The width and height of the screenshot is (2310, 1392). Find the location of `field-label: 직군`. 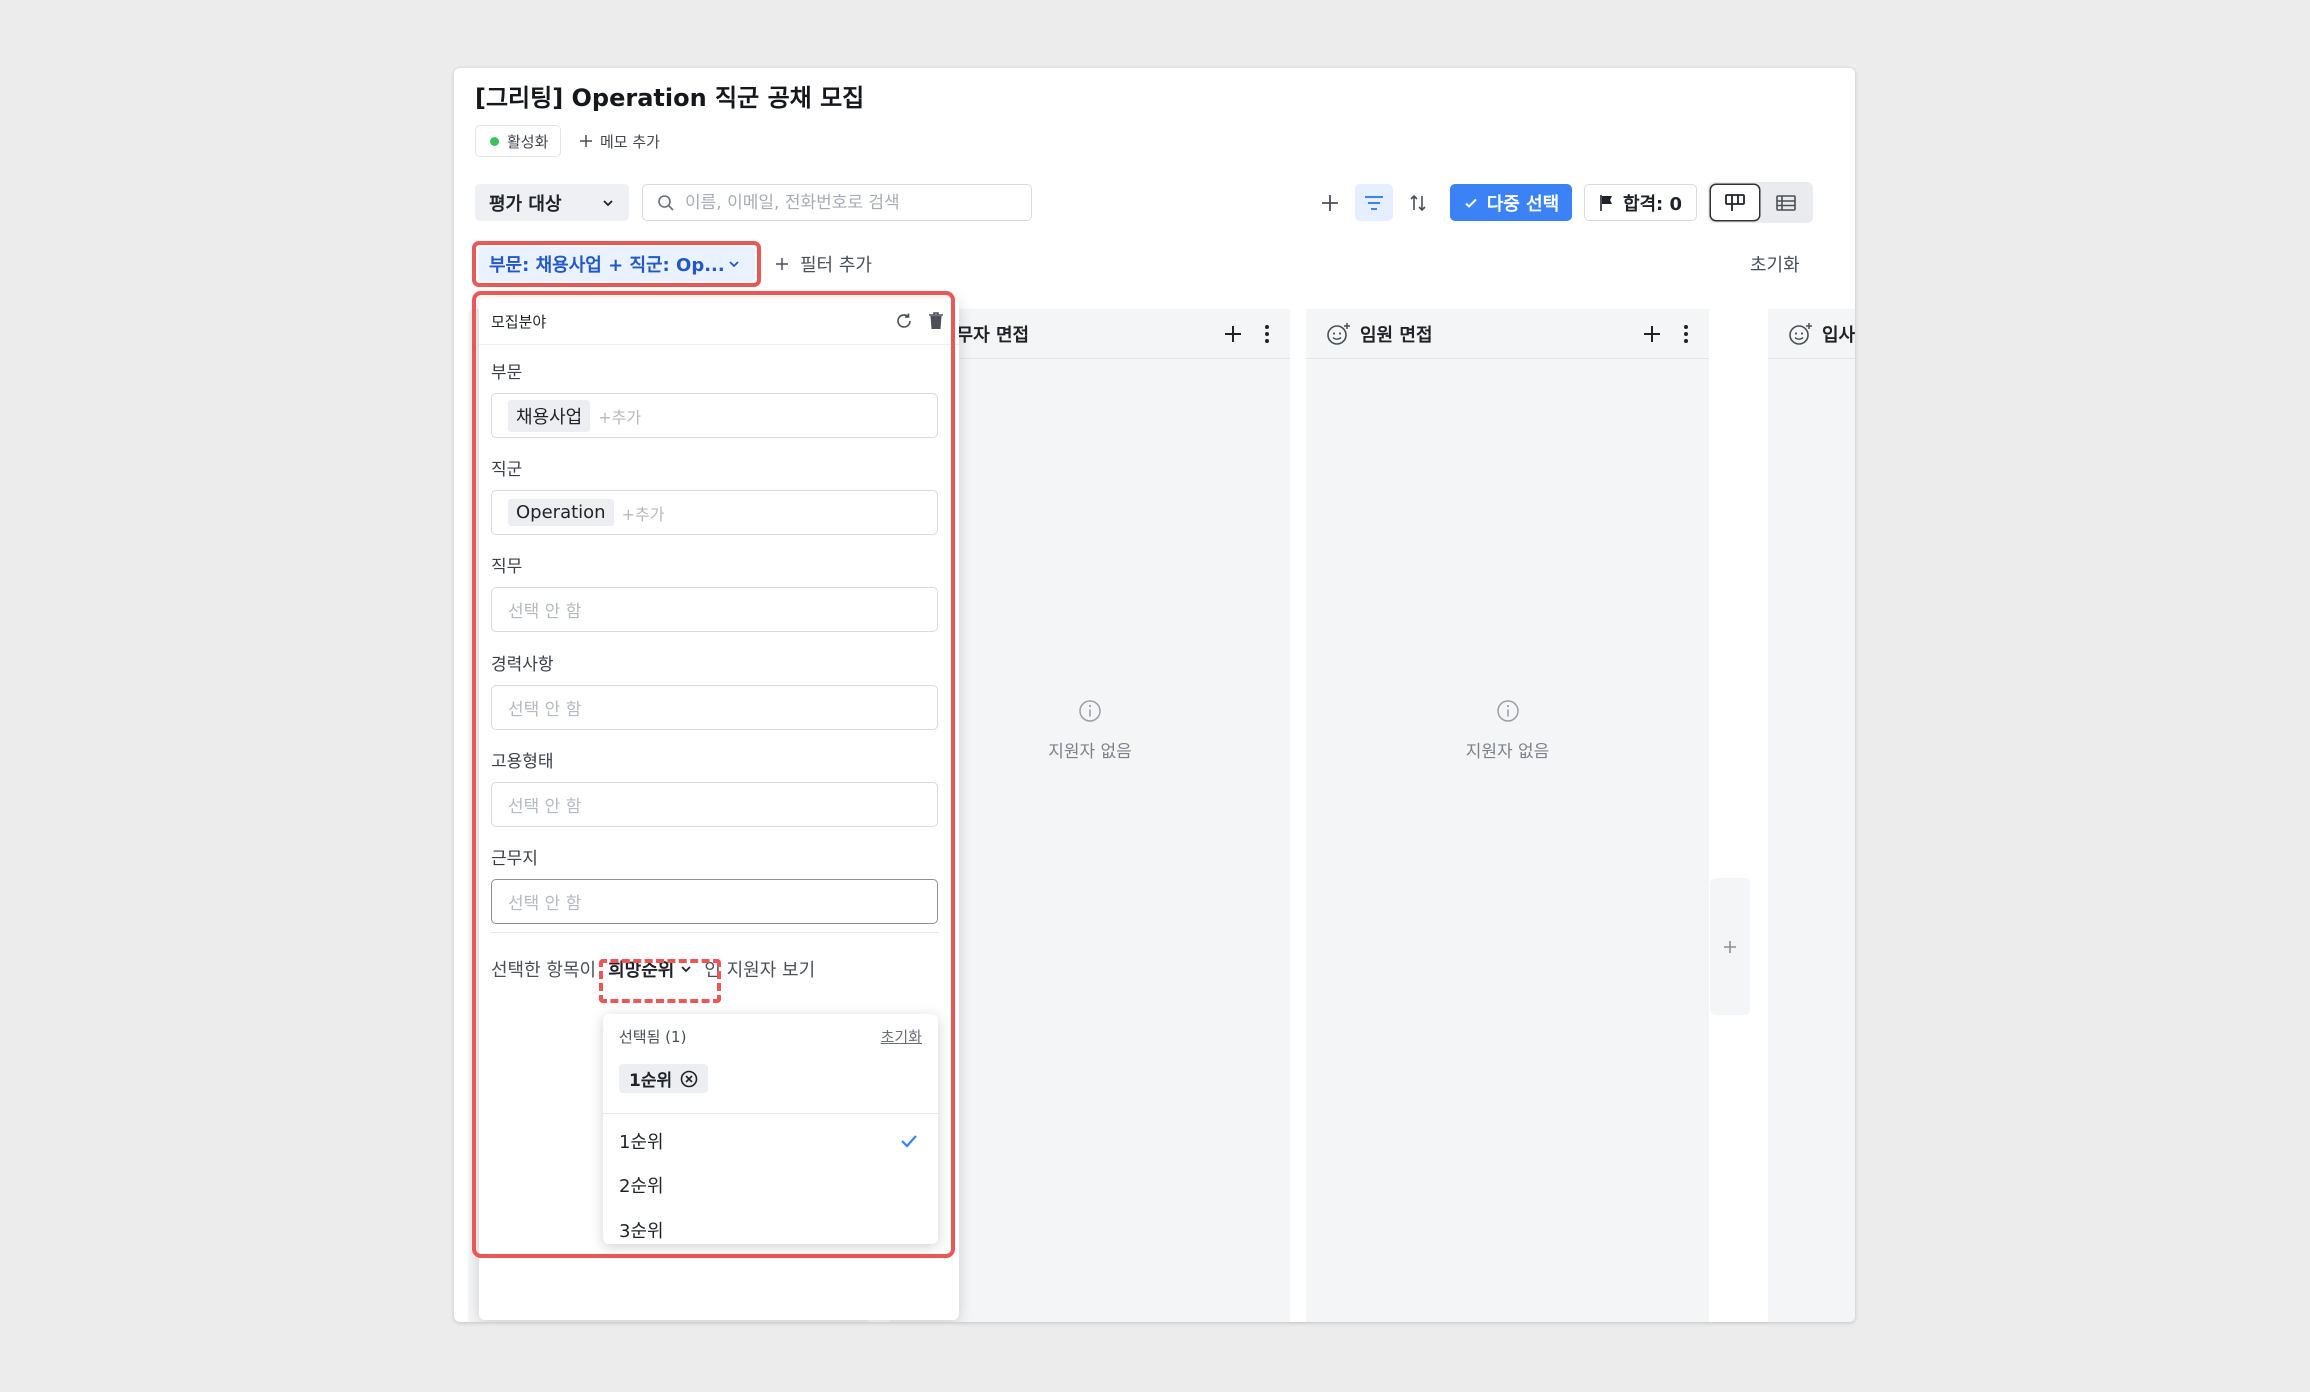

field-label: 직군 is located at coordinates (507, 470).